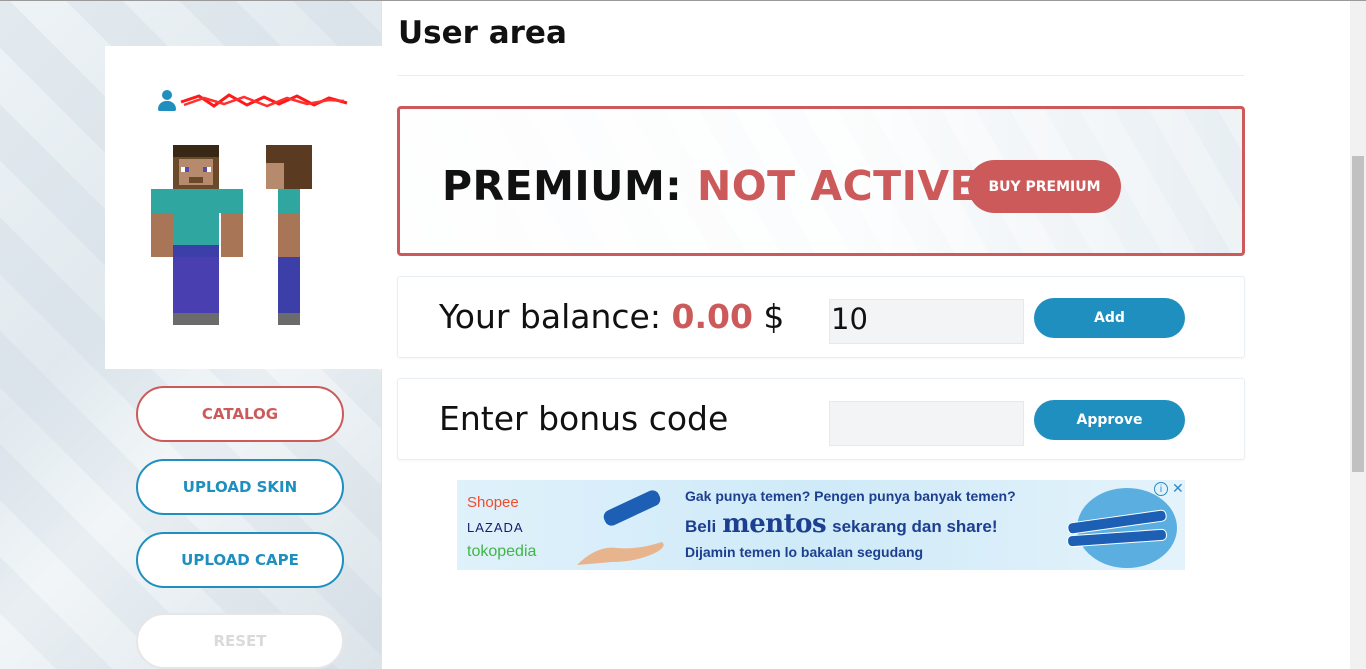 Image resolution: width=1366 pixels, height=669 pixels. I want to click on user-icon, so click(167, 101).